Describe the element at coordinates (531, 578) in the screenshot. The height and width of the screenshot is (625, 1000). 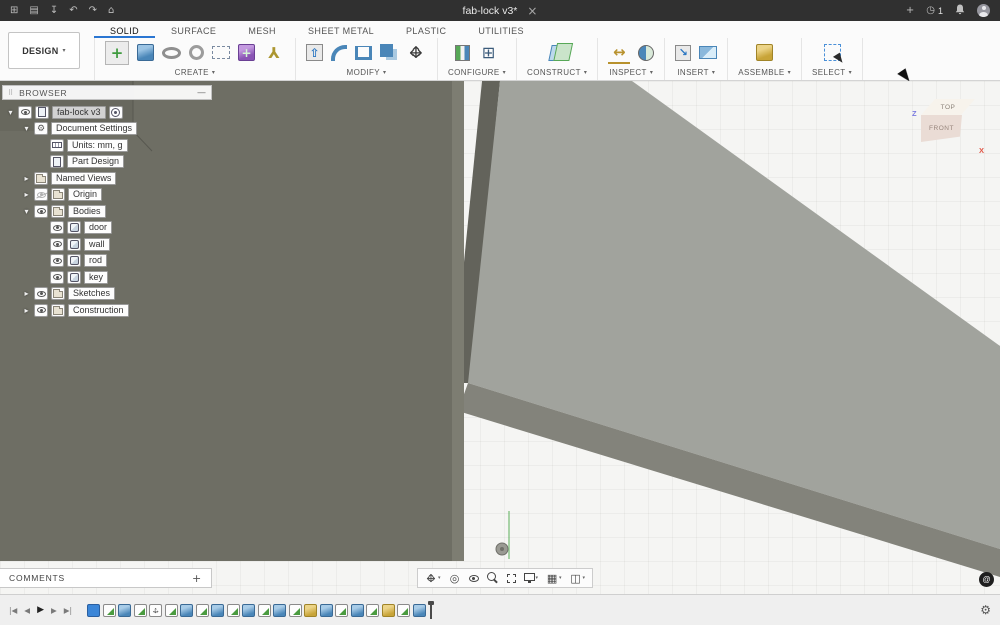
I see `display-settings-icon: ▾` at that location.